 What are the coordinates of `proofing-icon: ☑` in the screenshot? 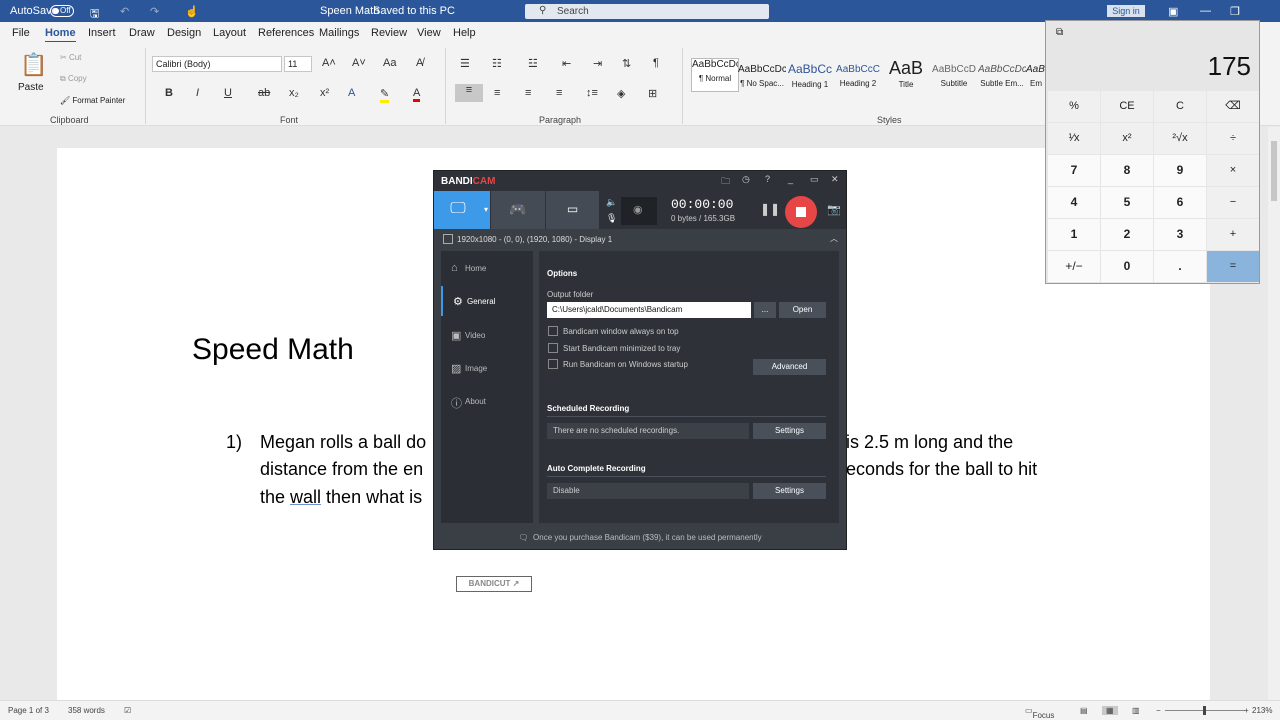 It's located at (127, 710).